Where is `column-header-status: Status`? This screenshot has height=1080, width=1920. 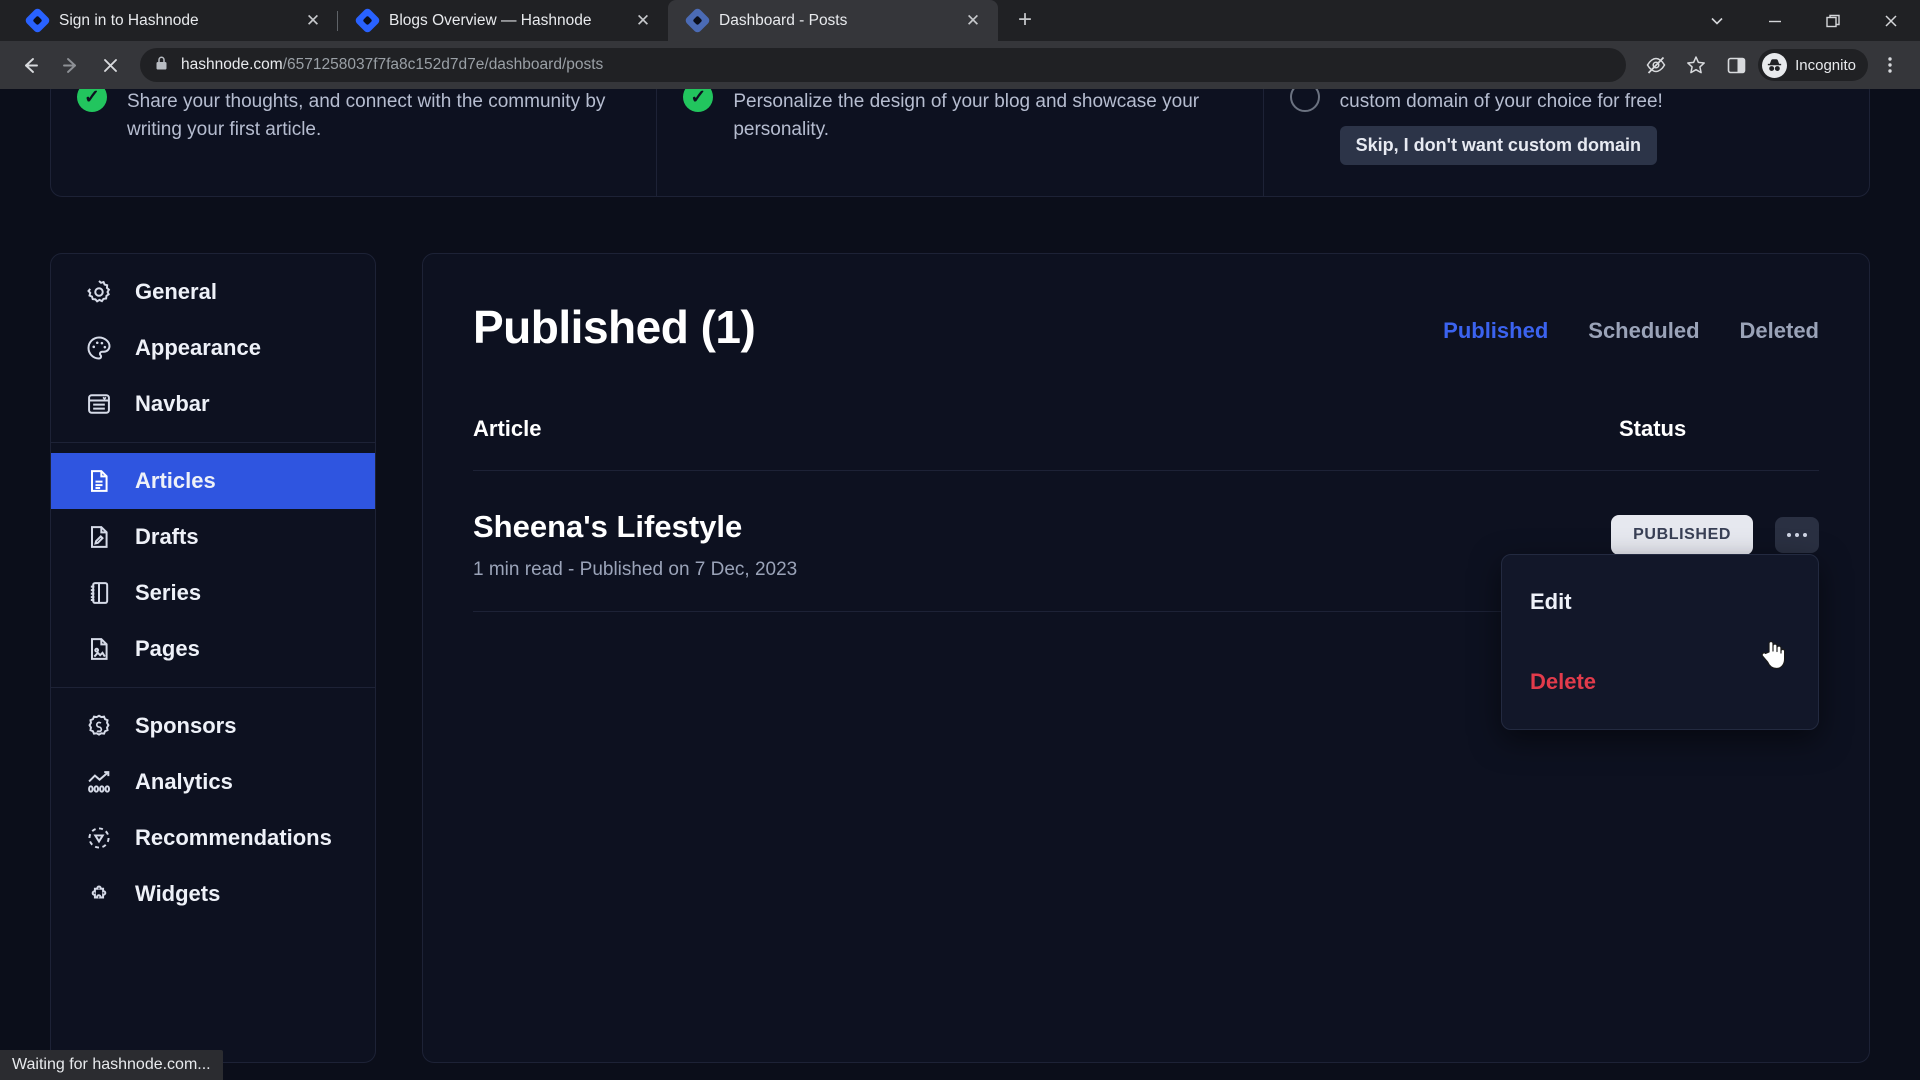 column-header-status: Status is located at coordinates (1653, 428).